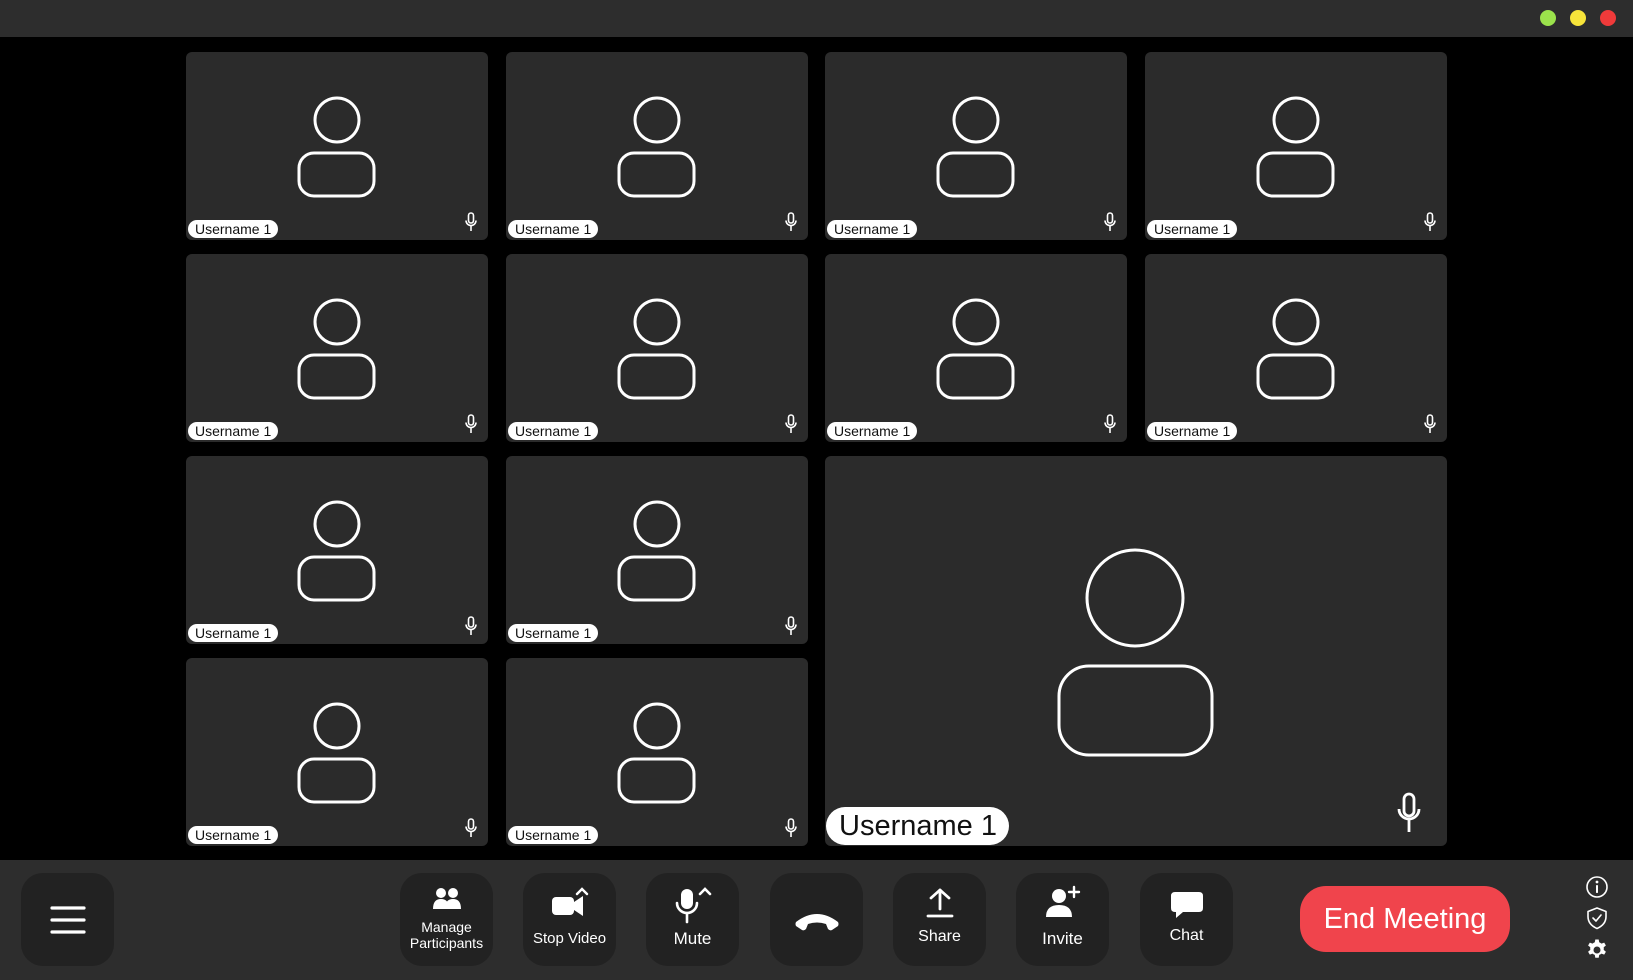 This screenshot has height=980, width=1633. Describe the element at coordinates (1062, 938) in the screenshot. I see `invite-label: Invite` at that location.